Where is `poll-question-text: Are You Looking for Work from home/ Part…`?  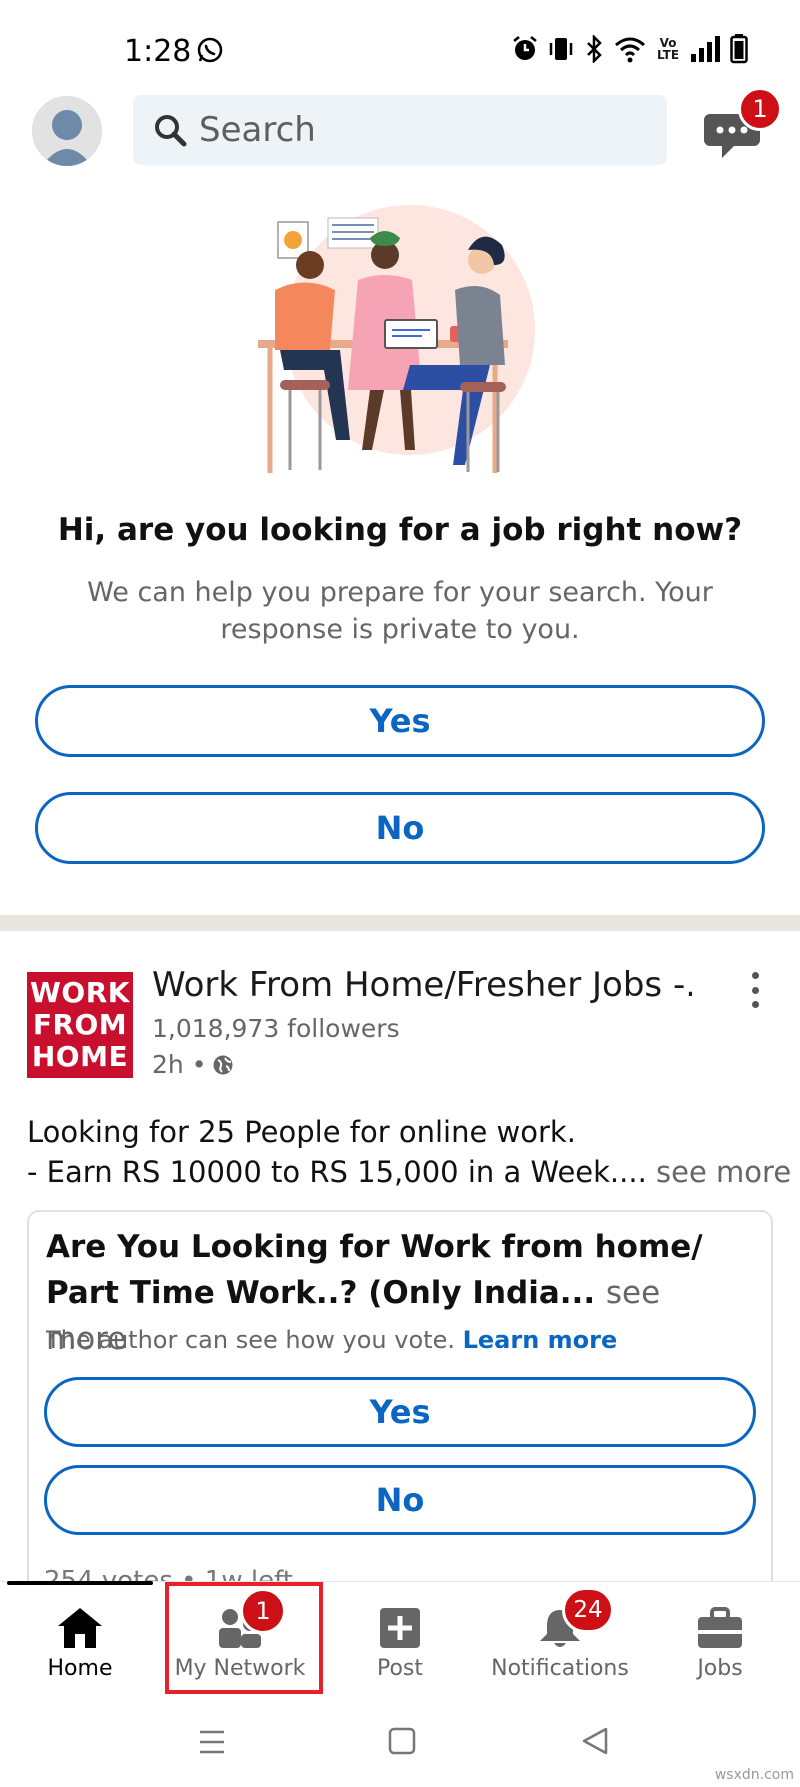
poll-question-text: Are You Looking for Work from home/ Part… is located at coordinates (374, 1270).